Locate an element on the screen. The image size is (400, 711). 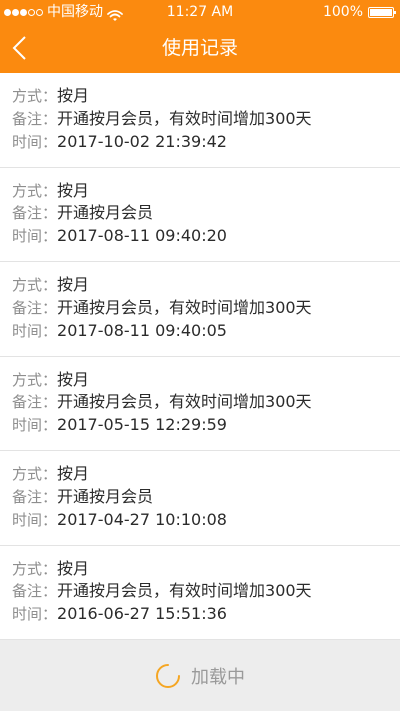
status-bar: 中国移动 11:27 AM 100% is located at coordinates (200, 12).